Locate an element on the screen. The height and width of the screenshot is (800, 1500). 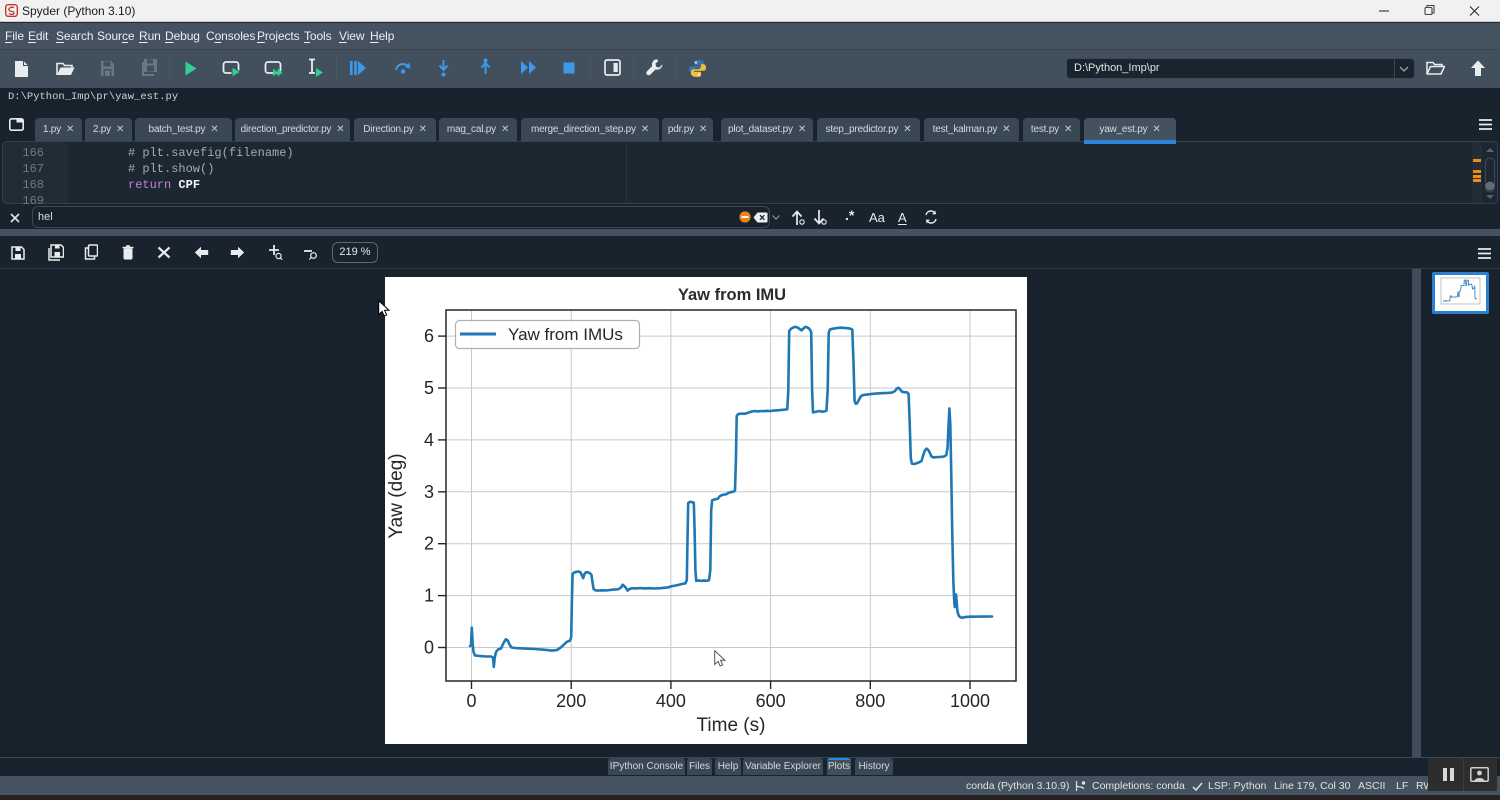
svg-text: 800 is located at coordinates (870, 701).